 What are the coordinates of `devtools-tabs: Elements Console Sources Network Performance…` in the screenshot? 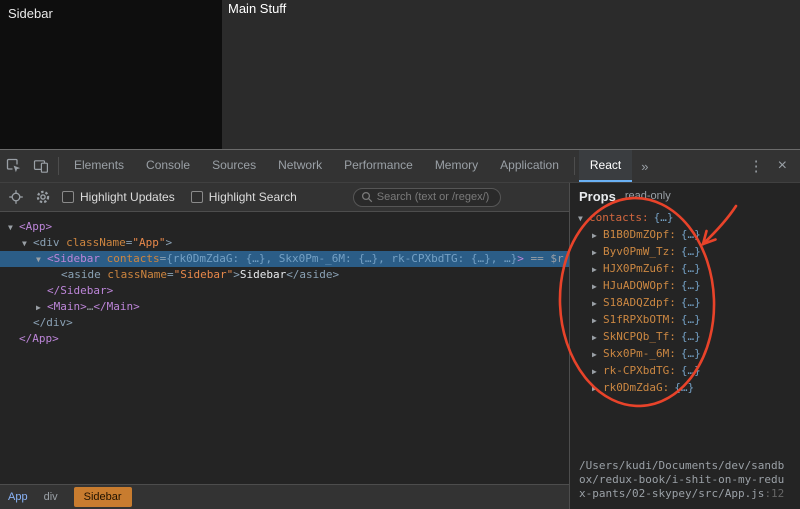 It's located at (348, 166).